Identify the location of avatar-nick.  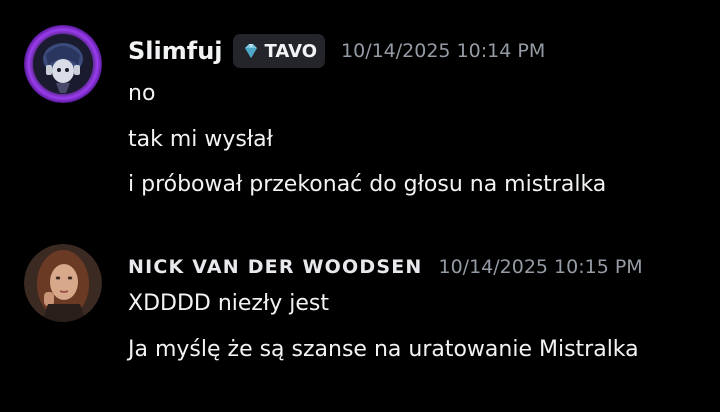
(63, 283).